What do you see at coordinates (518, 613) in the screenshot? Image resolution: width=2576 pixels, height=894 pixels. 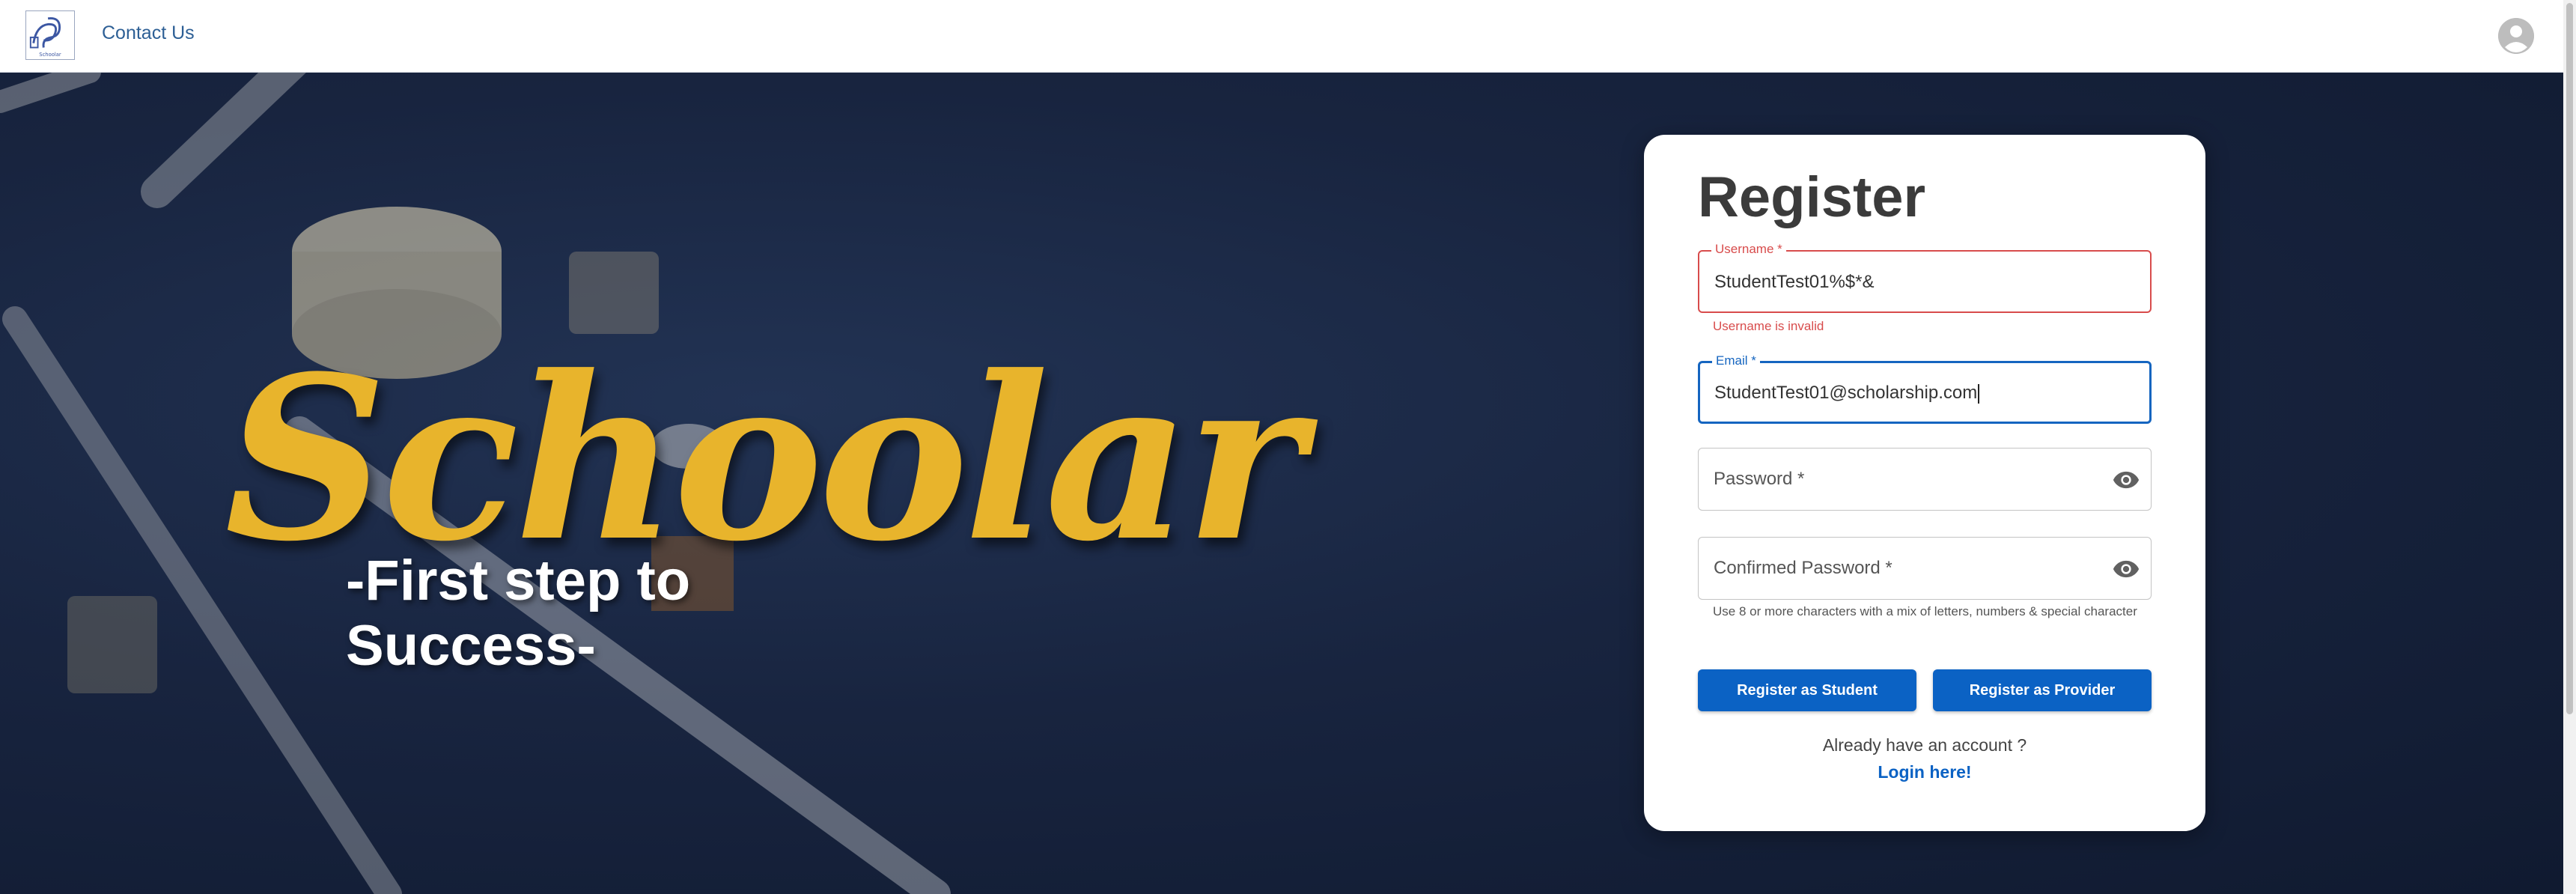 I see `hero-tagline: -First step to Success-` at bounding box center [518, 613].